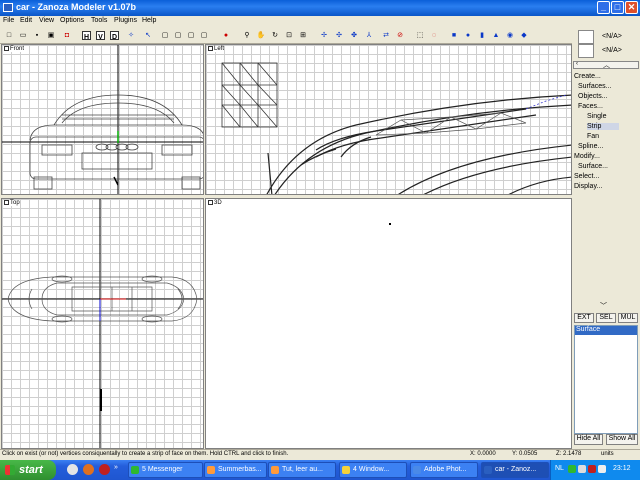  What do you see at coordinates (559, 468) in the screenshot?
I see `language-indicator: NL` at bounding box center [559, 468].